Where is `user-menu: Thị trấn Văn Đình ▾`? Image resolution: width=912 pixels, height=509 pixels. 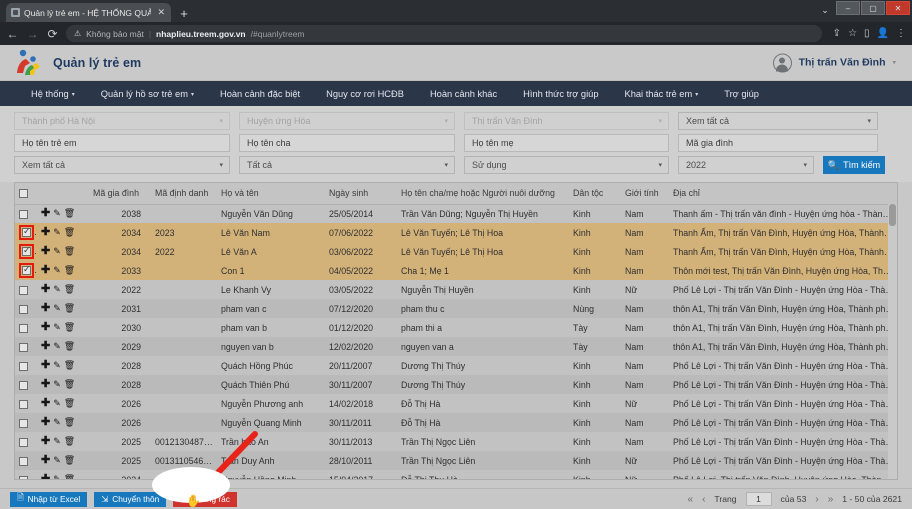
user-menu: Thị trấn Văn Đình ▾ is located at coordinates (834, 62).